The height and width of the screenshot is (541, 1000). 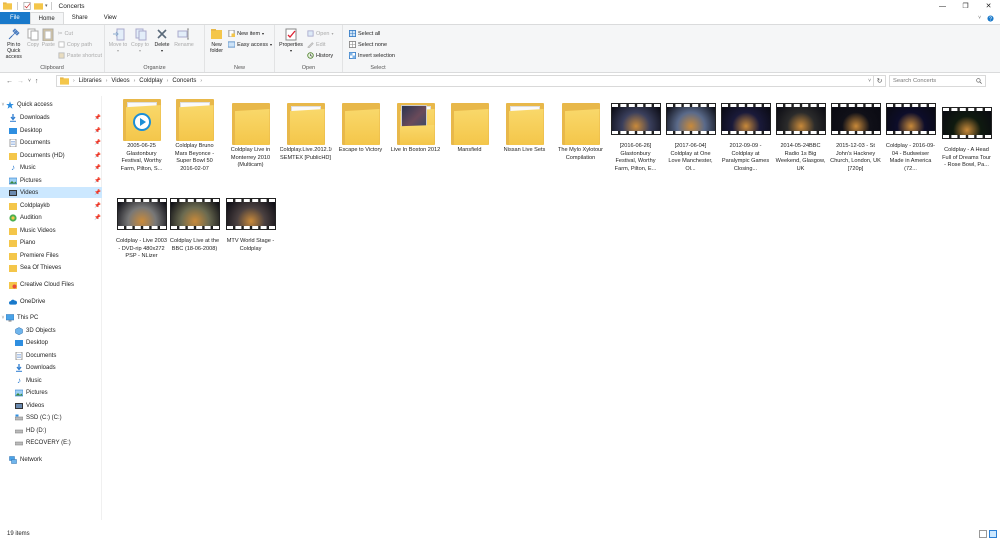 What do you see at coordinates (15, 18) in the screenshot?
I see `tab-file: File` at bounding box center [15, 18].